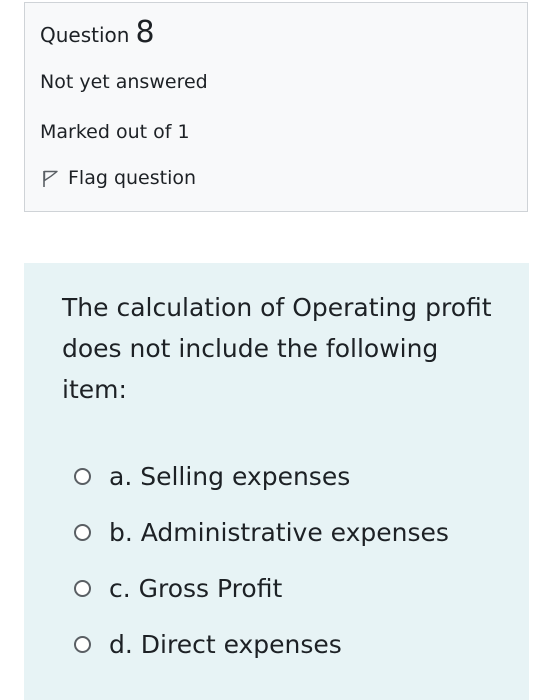  I want to click on question-state: Not yet answered, so click(124, 82).